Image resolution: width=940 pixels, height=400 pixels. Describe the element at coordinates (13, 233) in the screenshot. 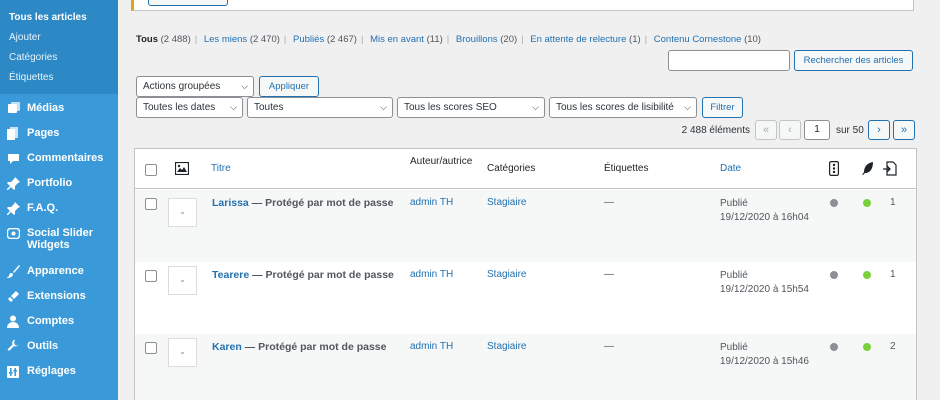

I see `slider-icon` at that location.